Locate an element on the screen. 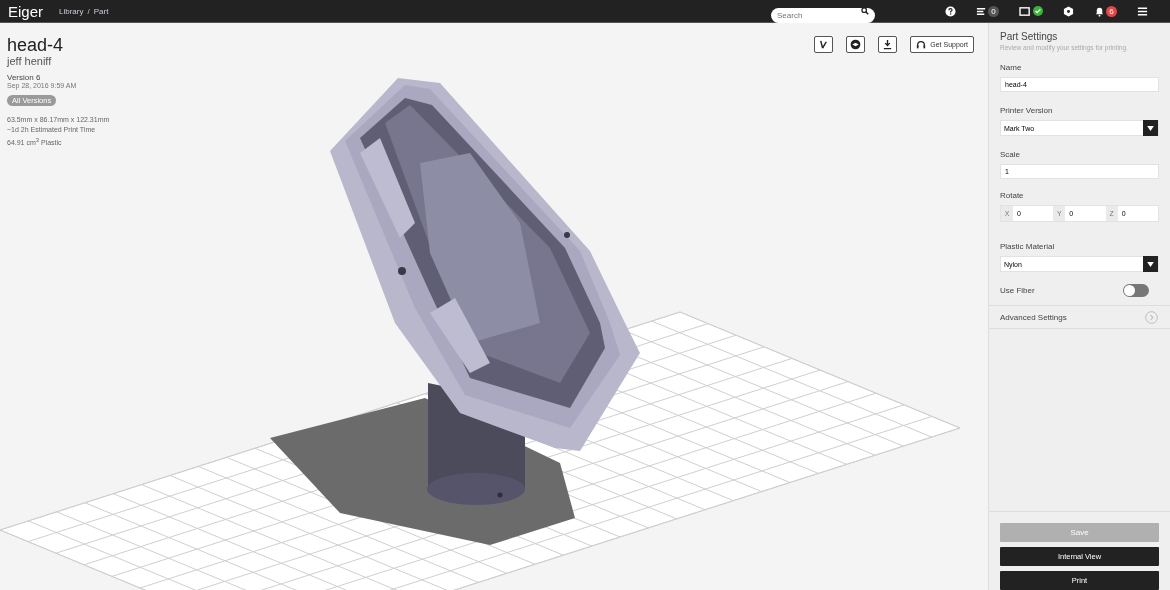  queue-list-icon is located at coordinates (981, 11).